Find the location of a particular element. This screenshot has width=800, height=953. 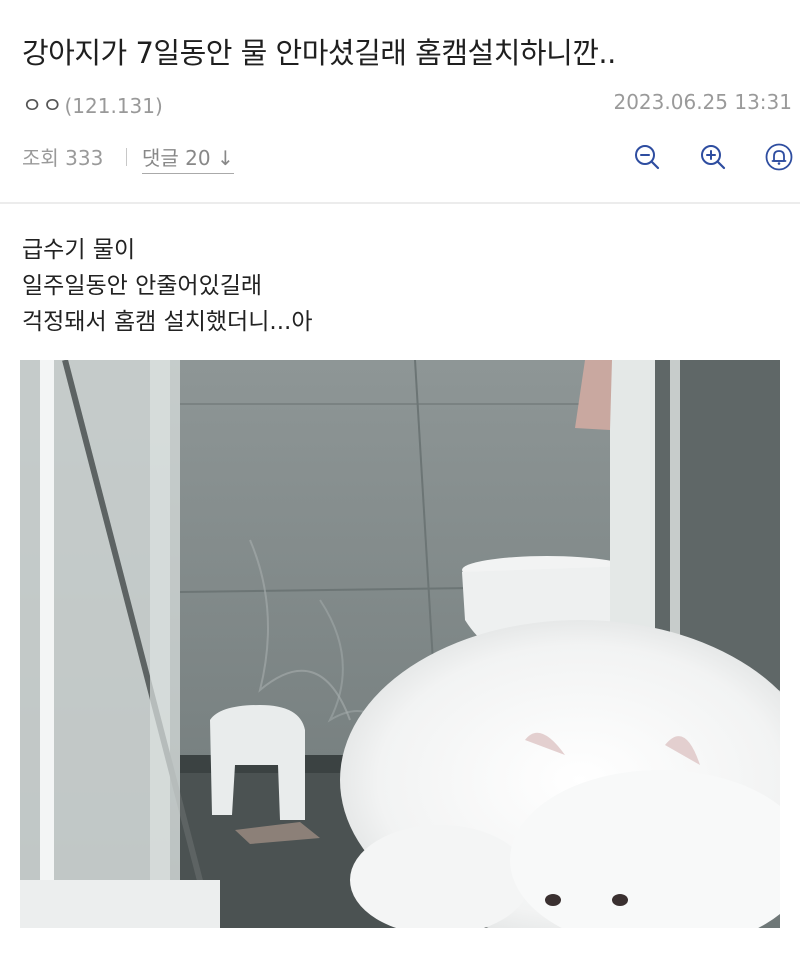

meta-divider is located at coordinates (126, 157).